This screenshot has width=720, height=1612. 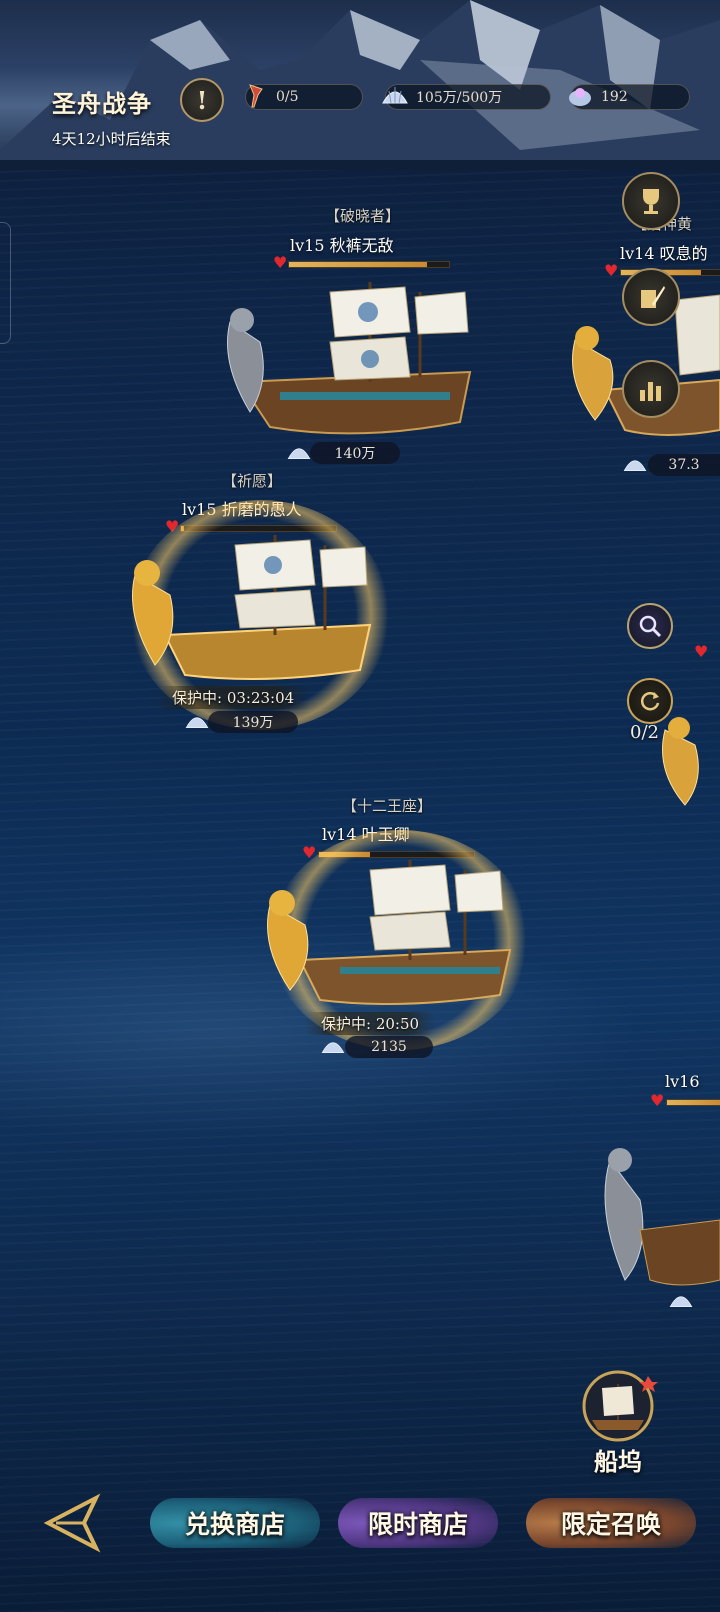 I want to click on flare-counter: 0/5, so click(x=304, y=97).